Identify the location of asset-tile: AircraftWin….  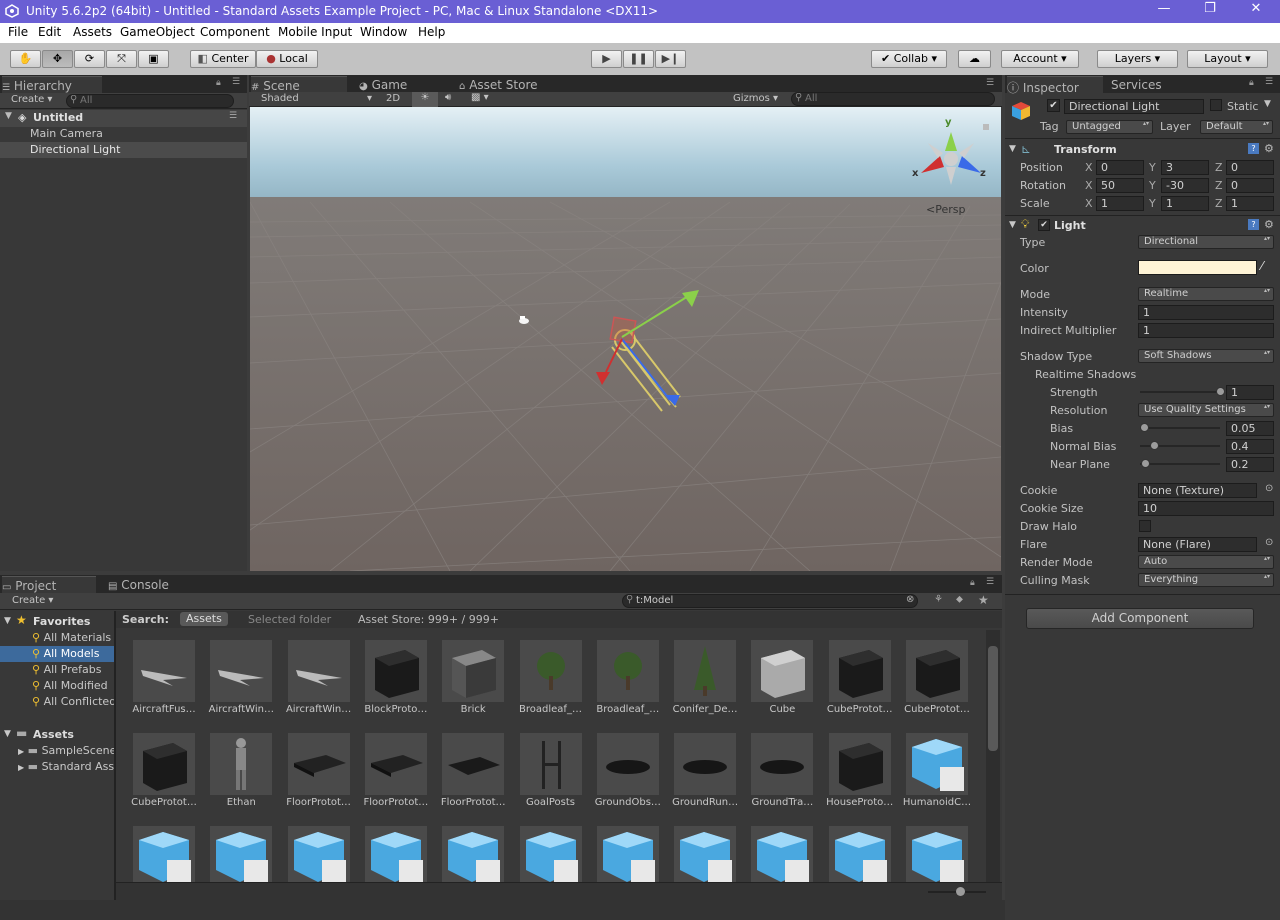
(315, 685).